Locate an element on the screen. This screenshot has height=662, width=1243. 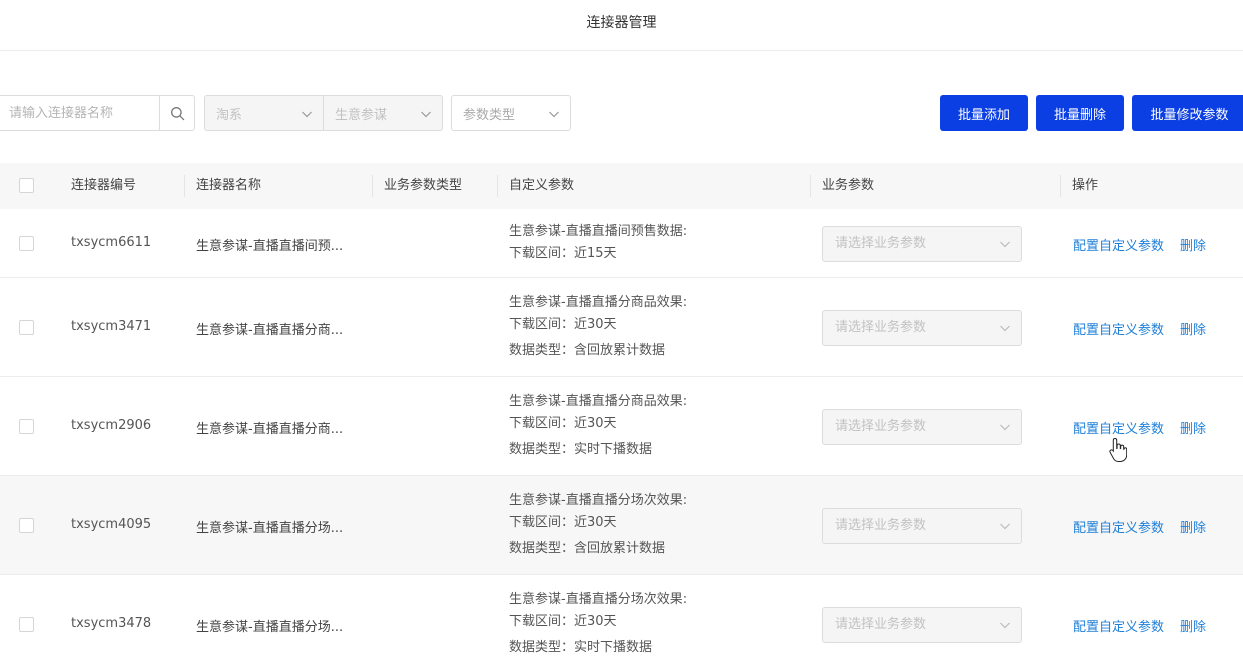
batch-delete-button: 批量删除 is located at coordinates (1080, 113).